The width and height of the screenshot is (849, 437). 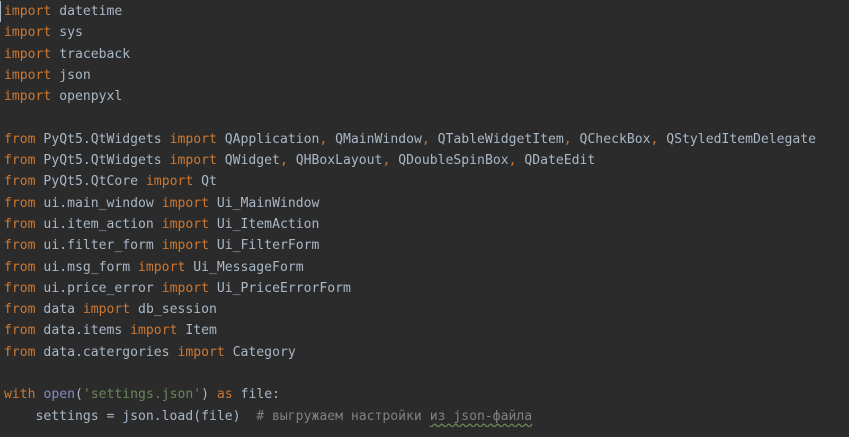 I want to click on code-token: data.catergories, so click(x=106, y=352).